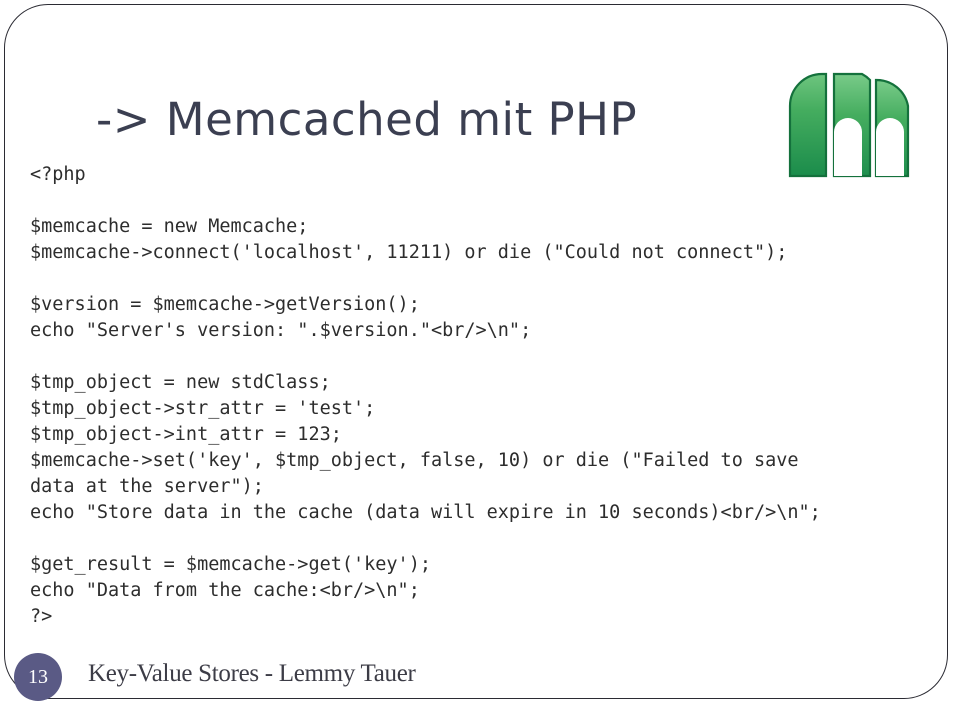 This screenshot has width=960, height=714. Describe the element at coordinates (58, 174) in the screenshot. I see `code-line: <?php` at that location.